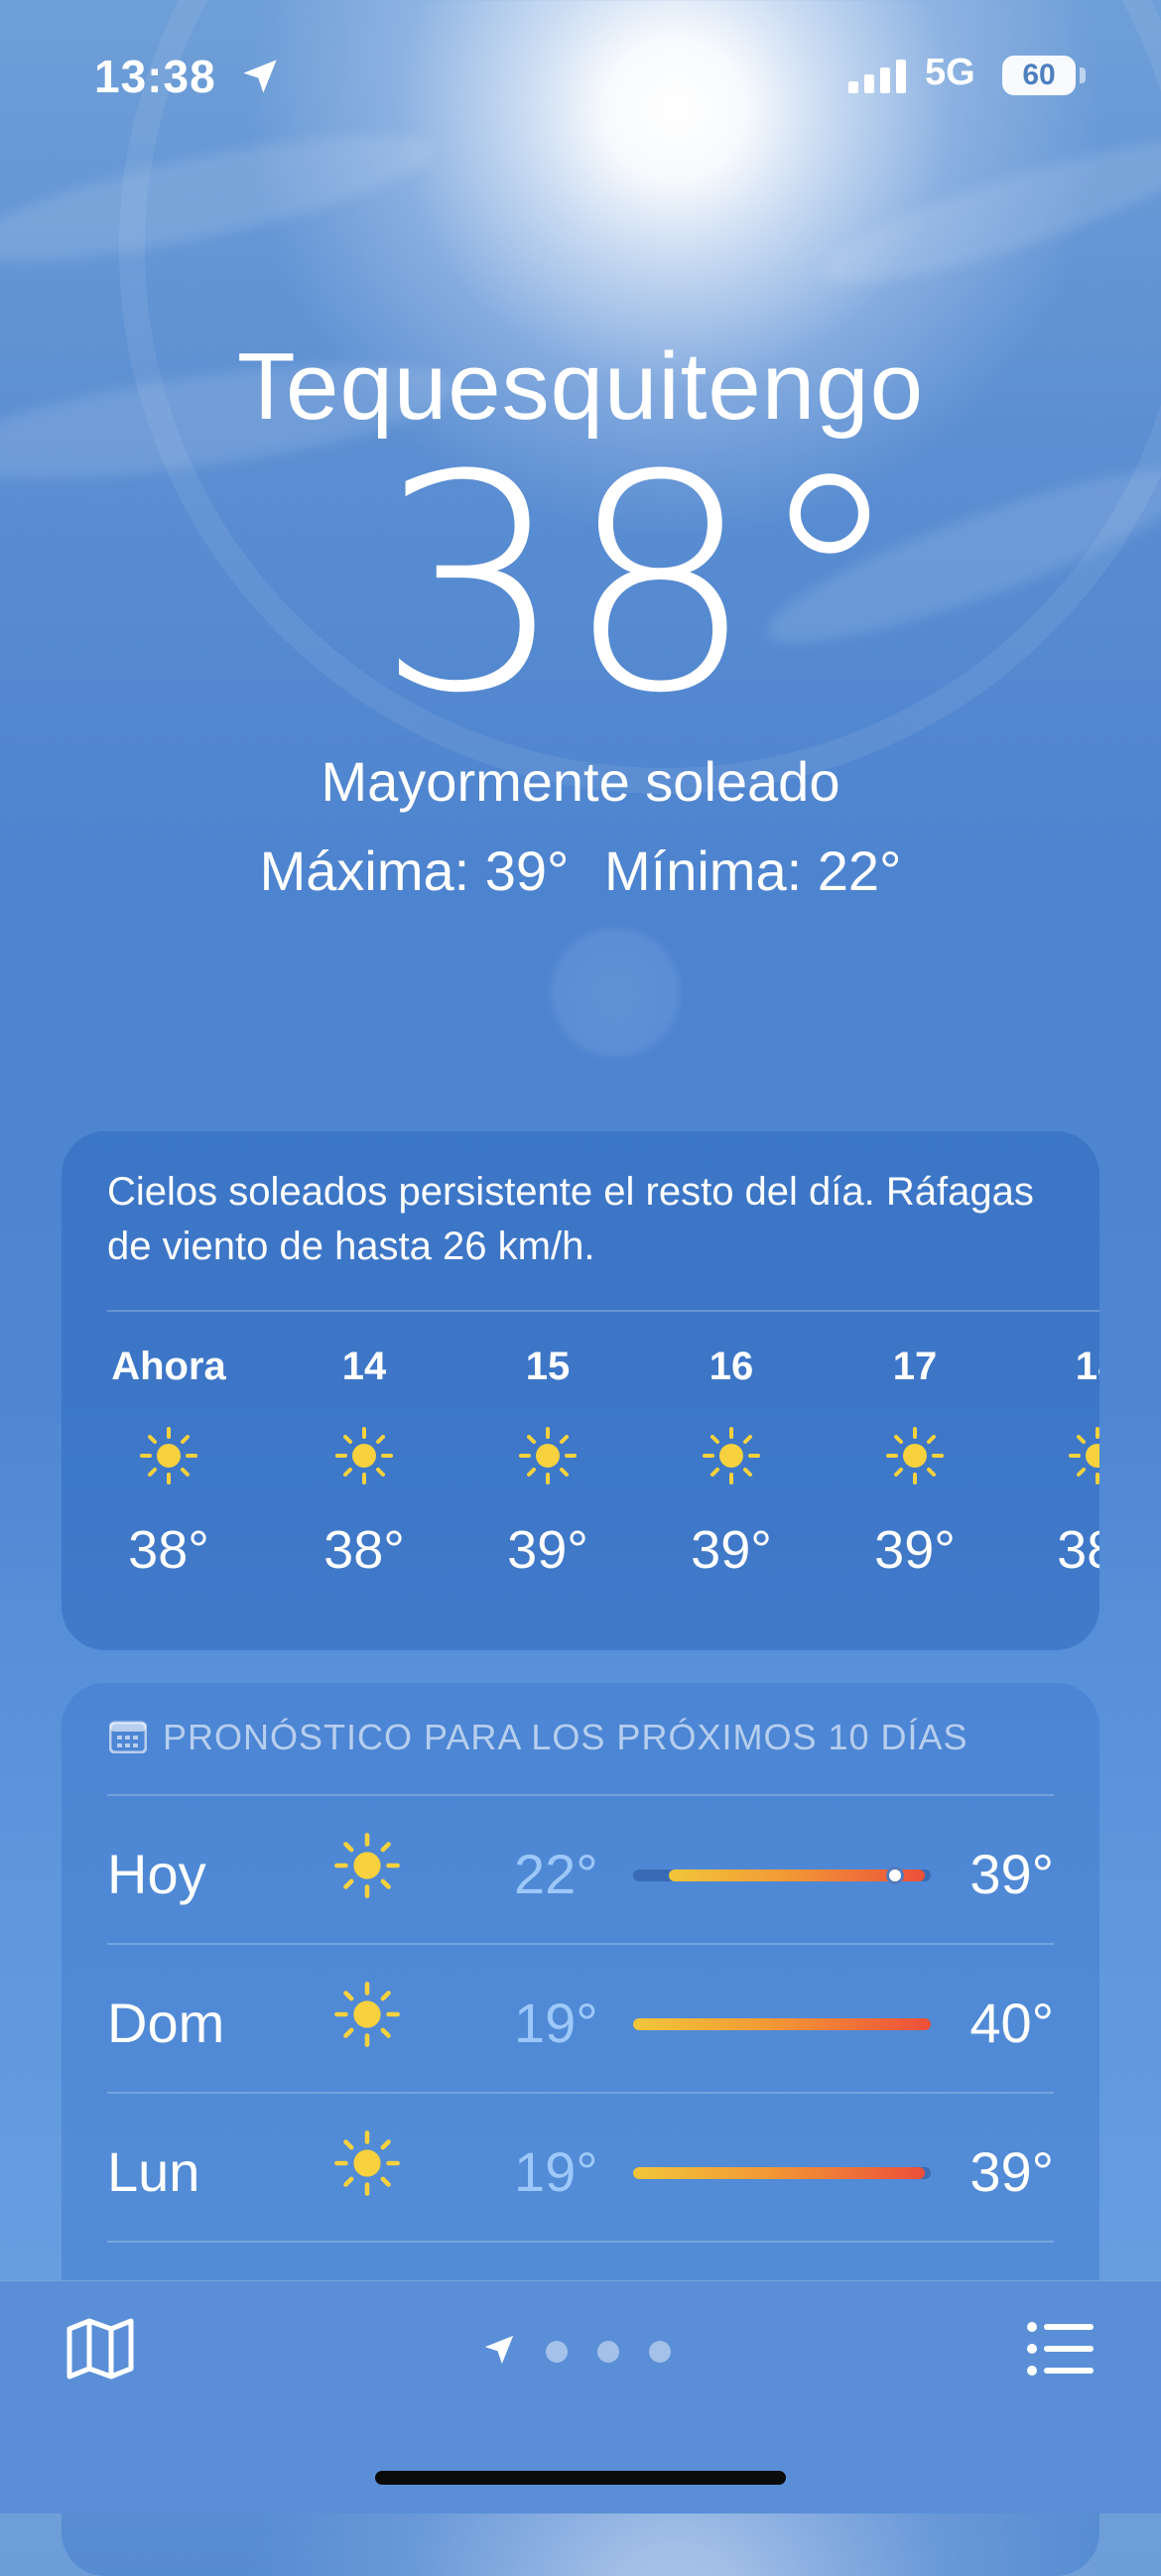 This screenshot has height=2576, width=1161. I want to click on day-row: Lun 19° 39°, so click(580, 2167).